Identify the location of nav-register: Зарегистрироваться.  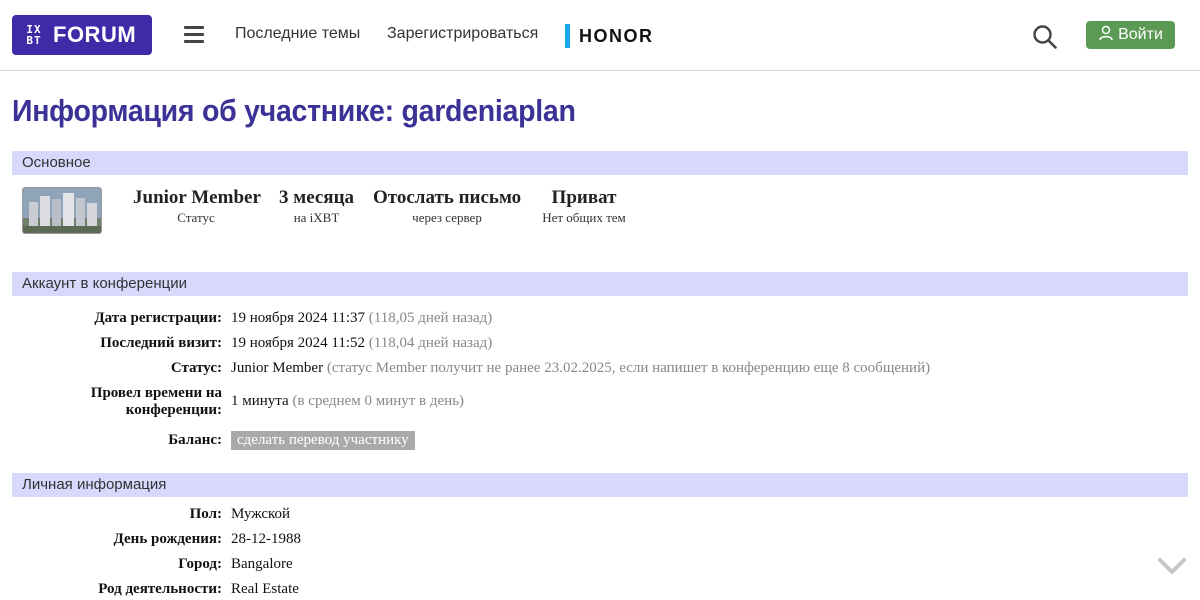
(462, 34).